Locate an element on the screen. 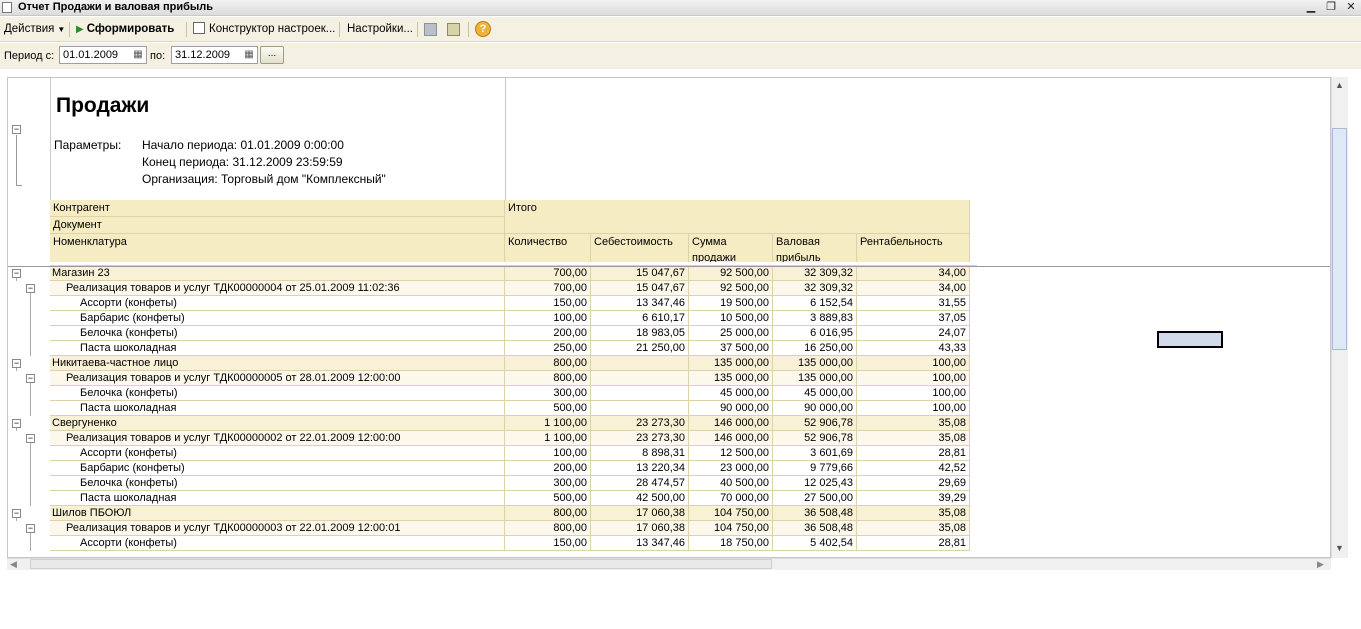 The image size is (1361, 629). row-qty: 250,00 is located at coordinates (548, 348).